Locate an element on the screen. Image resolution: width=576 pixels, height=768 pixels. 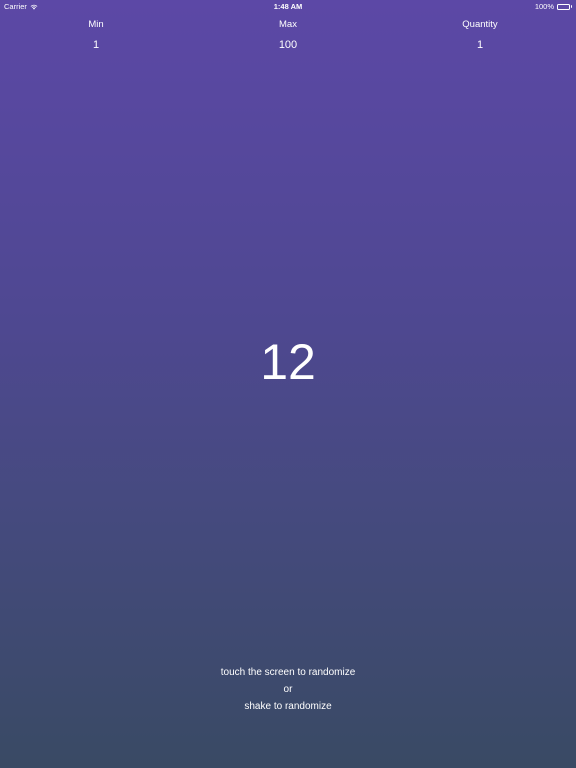
max-value: 100 is located at coordinates (288, 45).